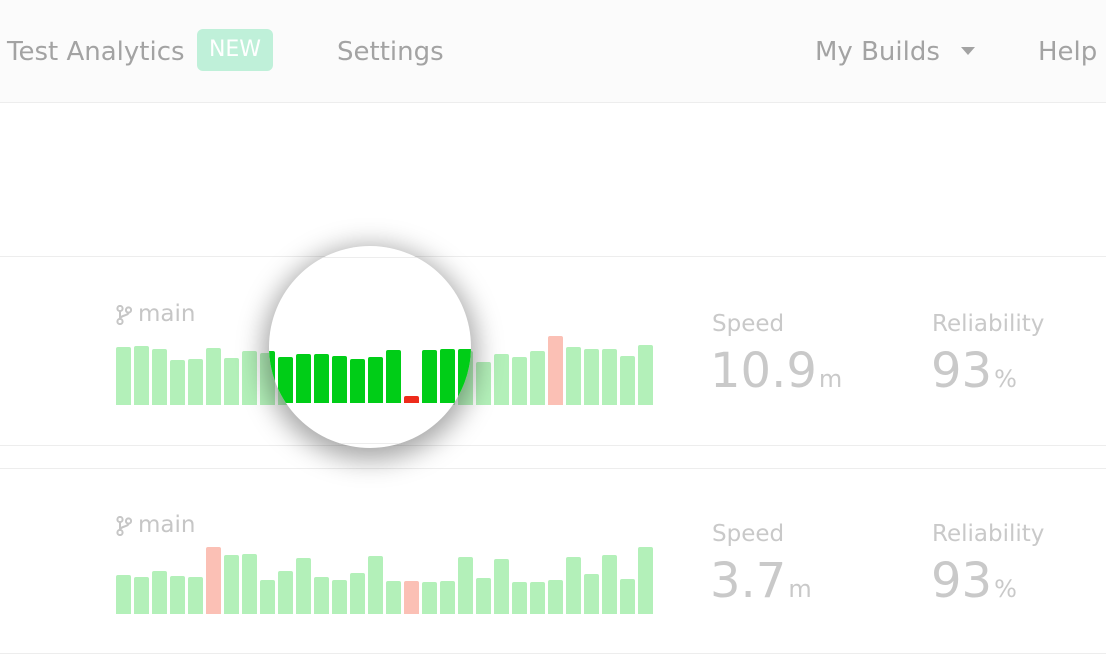  What do you see at coordinates (763, 371) in the screenshot?
I see `speed-number: 10.9` at bounding box center [763, 371].